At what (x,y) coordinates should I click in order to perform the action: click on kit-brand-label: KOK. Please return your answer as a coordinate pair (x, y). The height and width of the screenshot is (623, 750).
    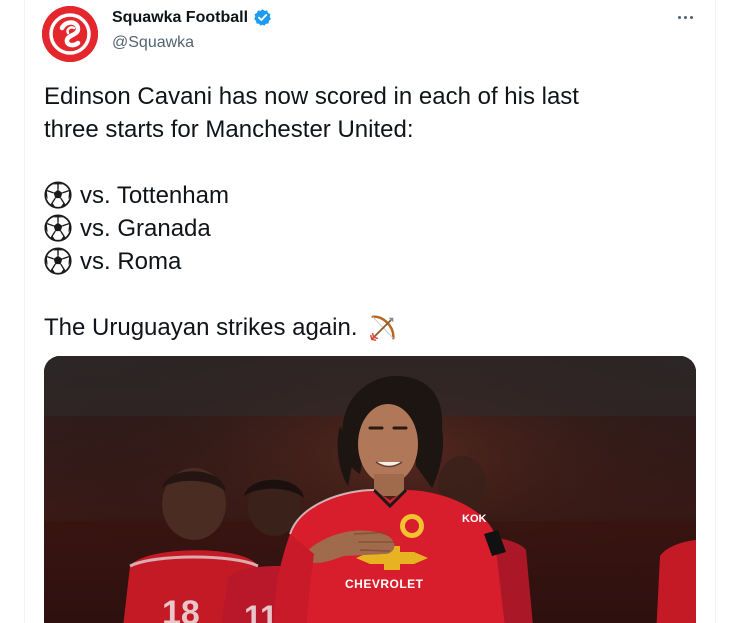
    Looking at the image, I should click on (474, 519).